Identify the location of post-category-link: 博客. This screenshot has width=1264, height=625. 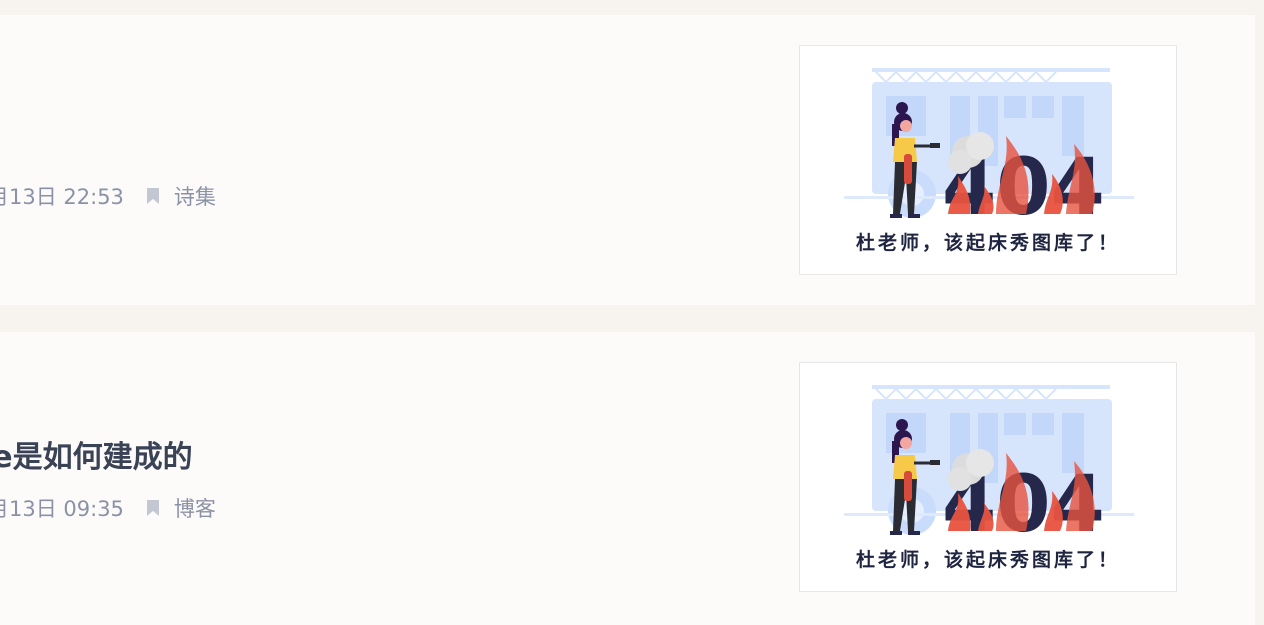
(181, 508).